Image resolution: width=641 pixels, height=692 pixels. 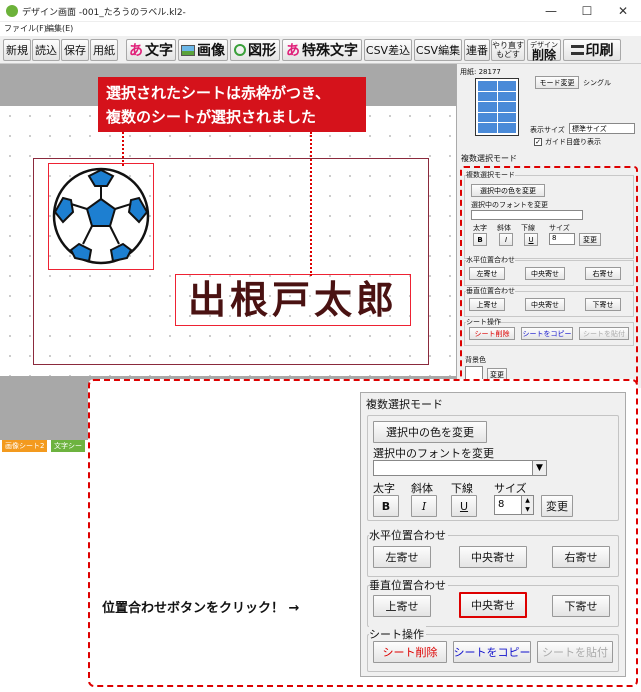 What do you see at coordinates (603, 304) in the screenshot?
I see `align-bottom-button-small: 下寄せ` at bounding box center [603, 304].